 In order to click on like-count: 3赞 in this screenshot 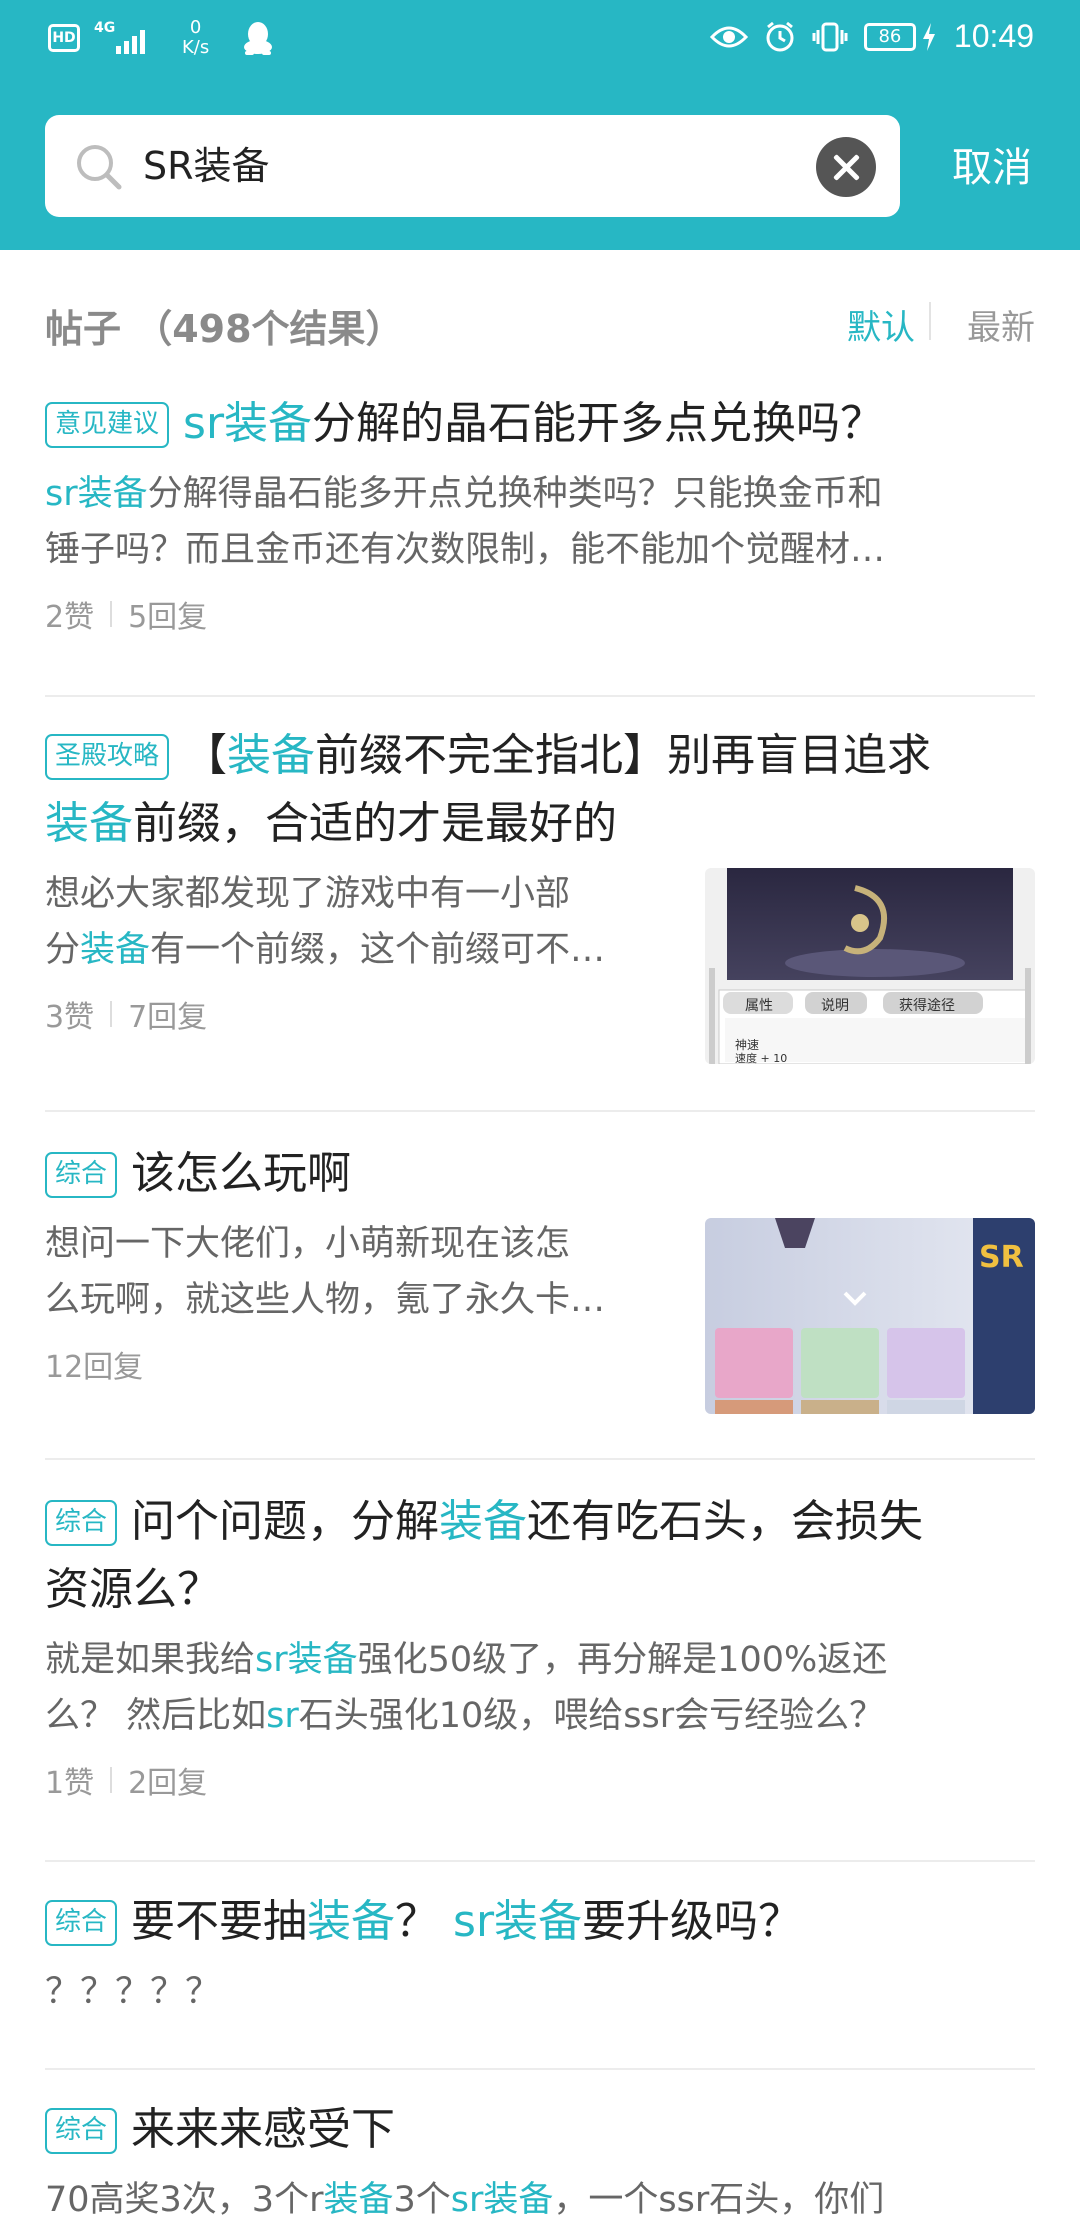, I will do `click(70, 1017)`.